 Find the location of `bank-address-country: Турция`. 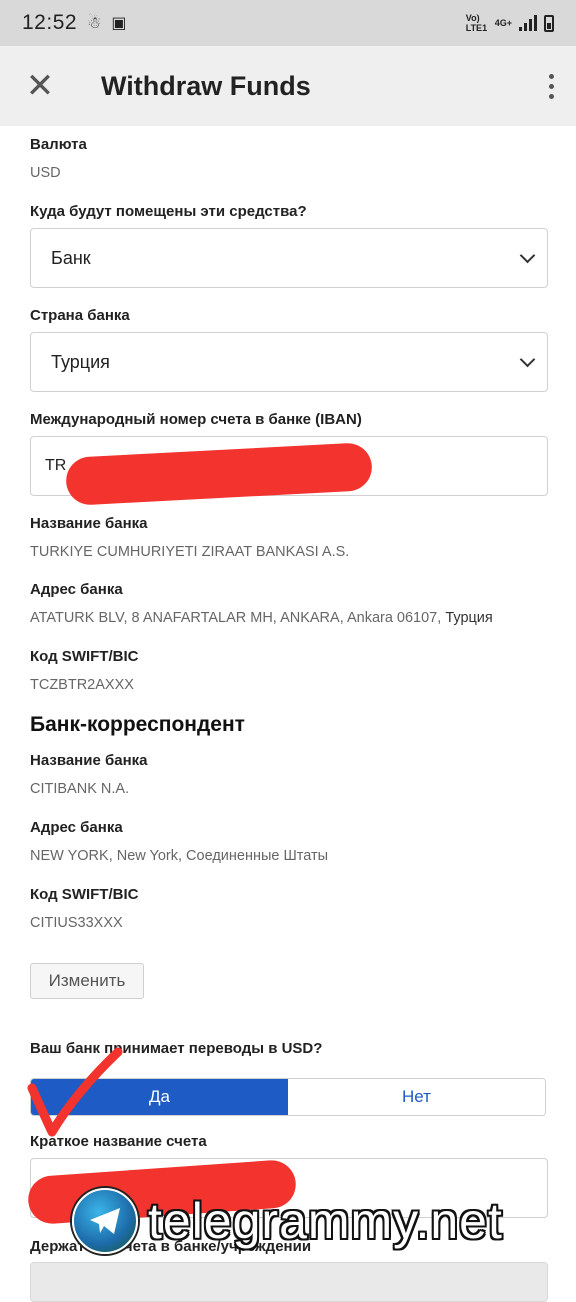

bank-address-country: Турция is located at coordinates (469, 618).